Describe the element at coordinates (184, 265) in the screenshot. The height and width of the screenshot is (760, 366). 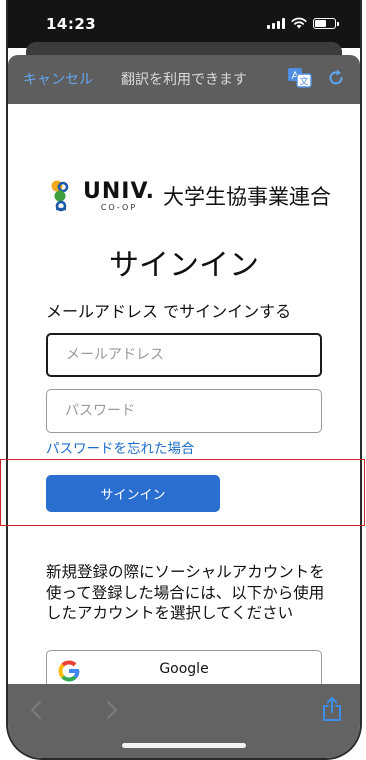
I see `page-title: サインイン` at that location.